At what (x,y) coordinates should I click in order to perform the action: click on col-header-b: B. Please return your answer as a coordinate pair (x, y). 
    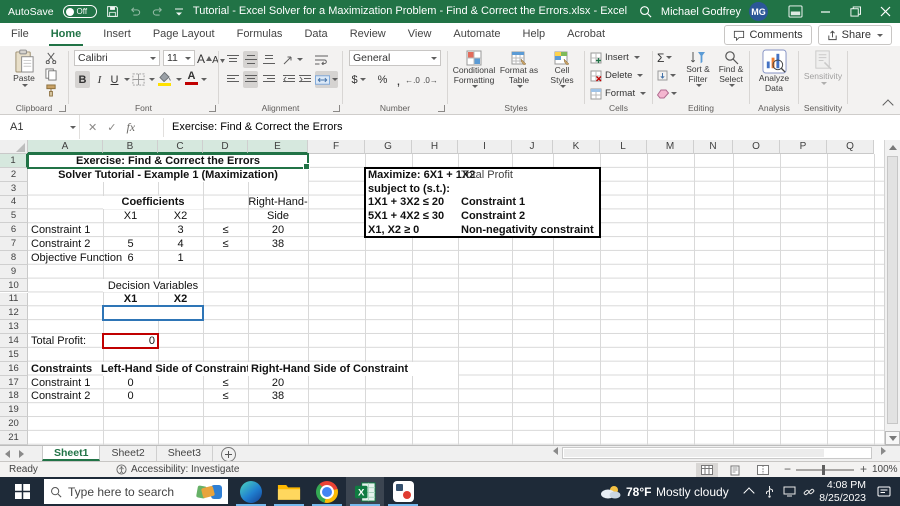
    Looking at the image, I should click on (130, 147).